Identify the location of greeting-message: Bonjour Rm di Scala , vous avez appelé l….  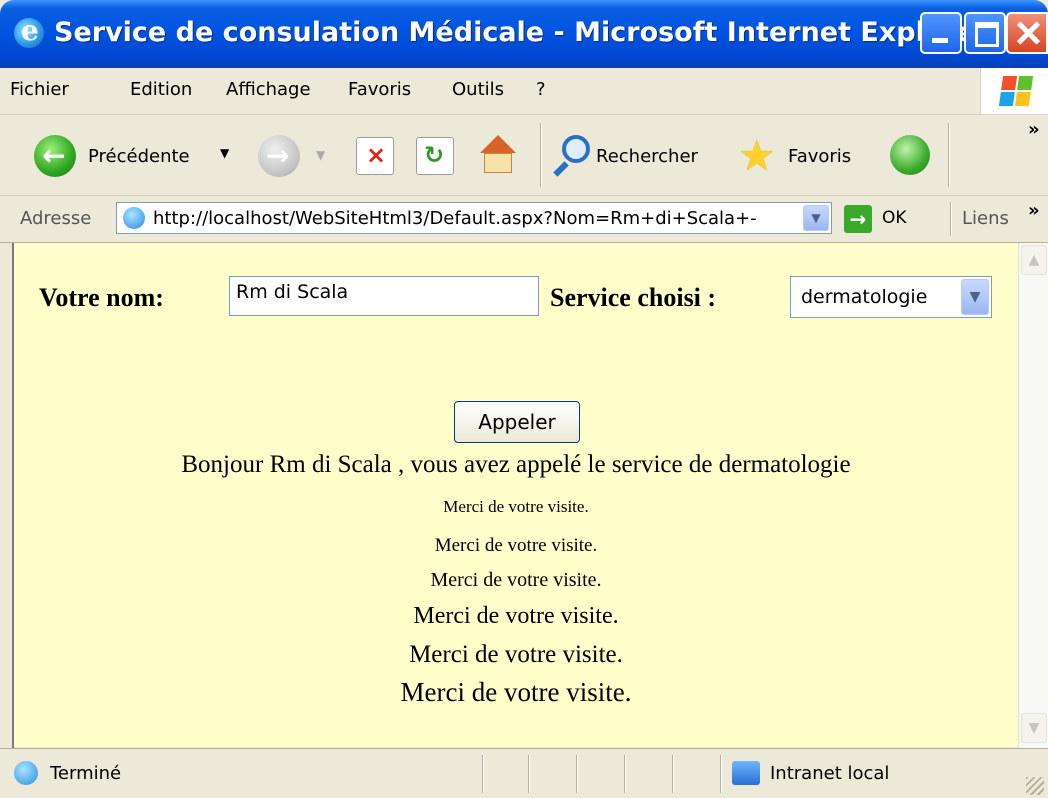
(516, 464).